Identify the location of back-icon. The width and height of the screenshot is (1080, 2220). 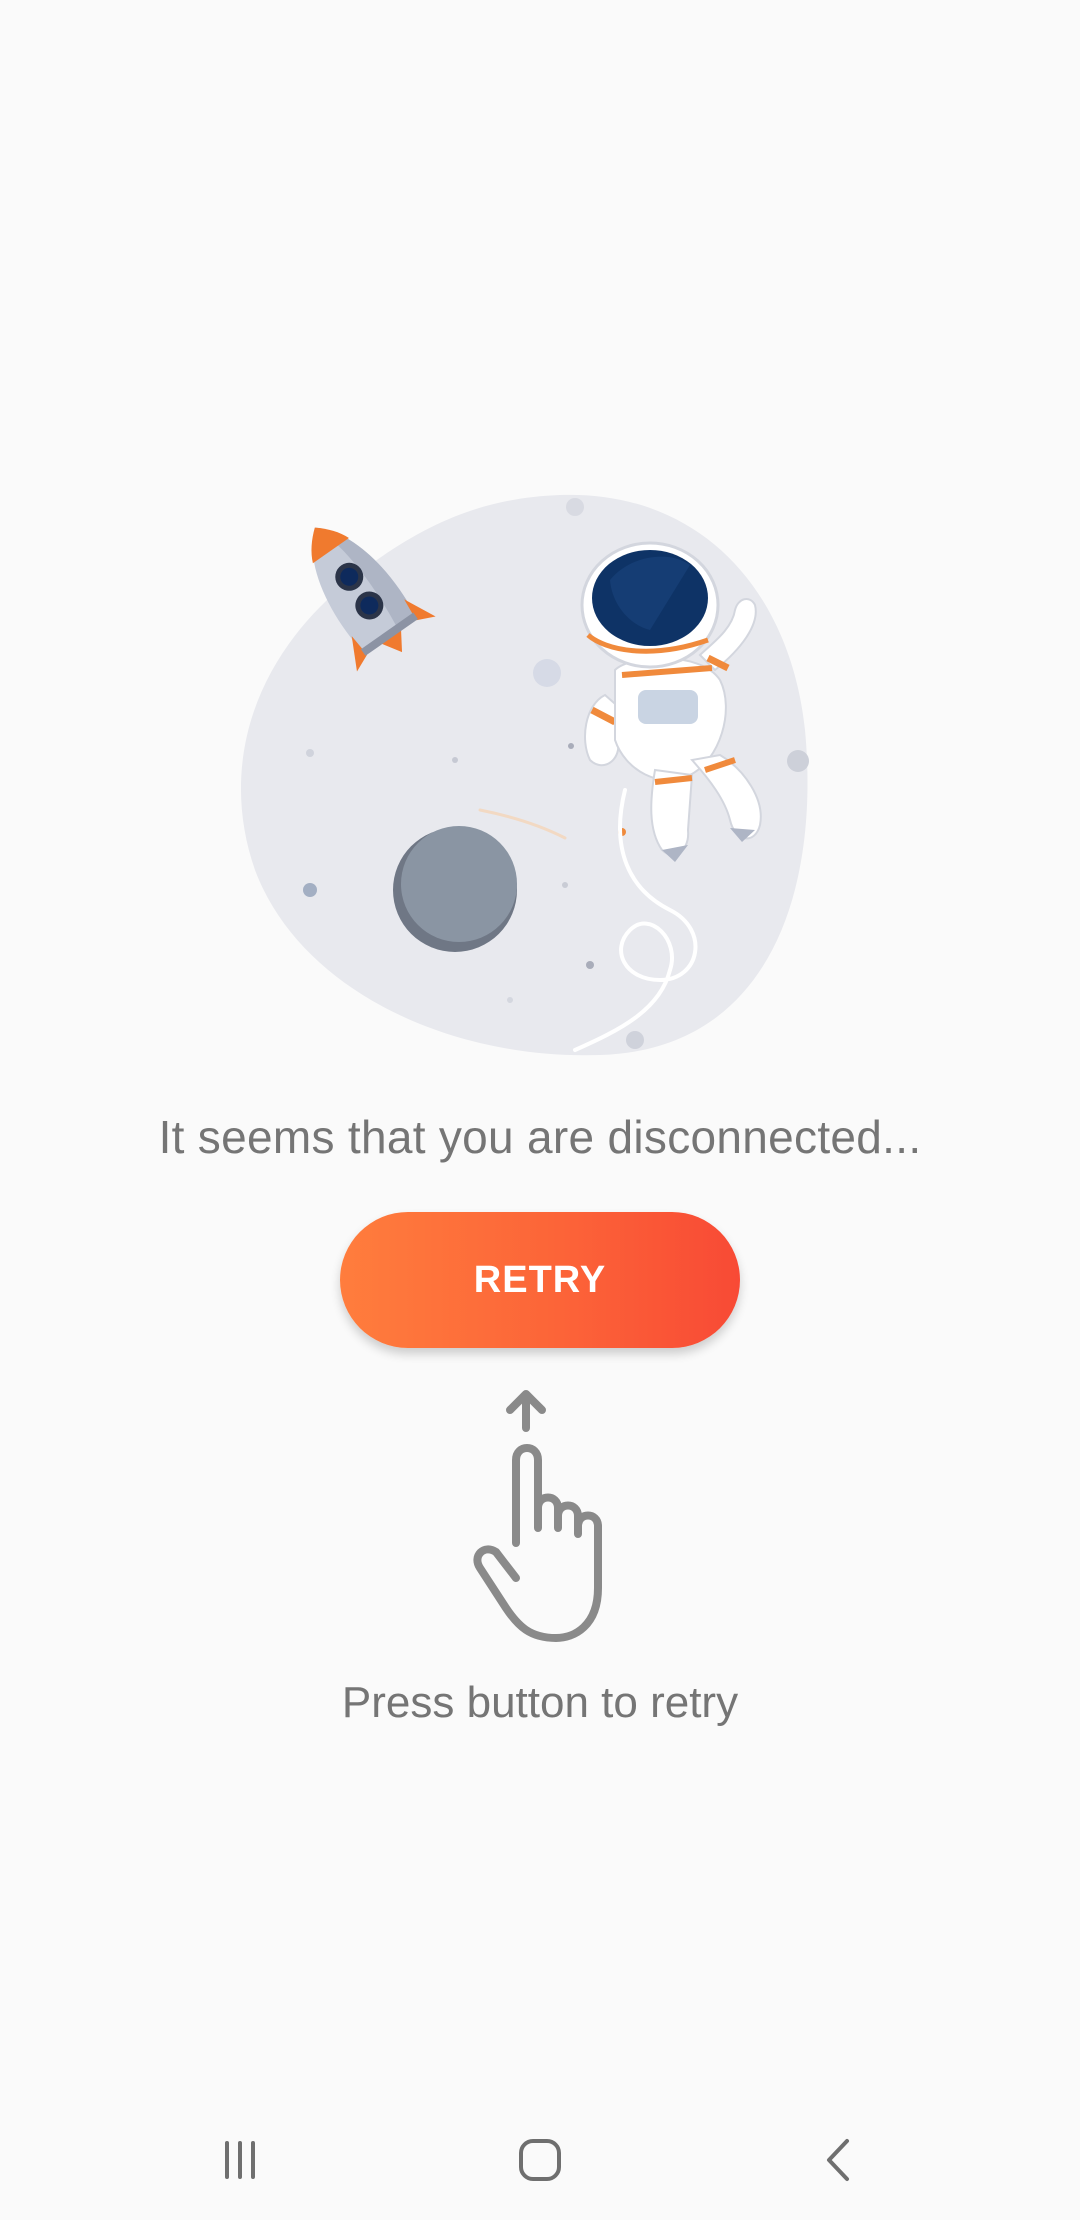
(838, 2160).